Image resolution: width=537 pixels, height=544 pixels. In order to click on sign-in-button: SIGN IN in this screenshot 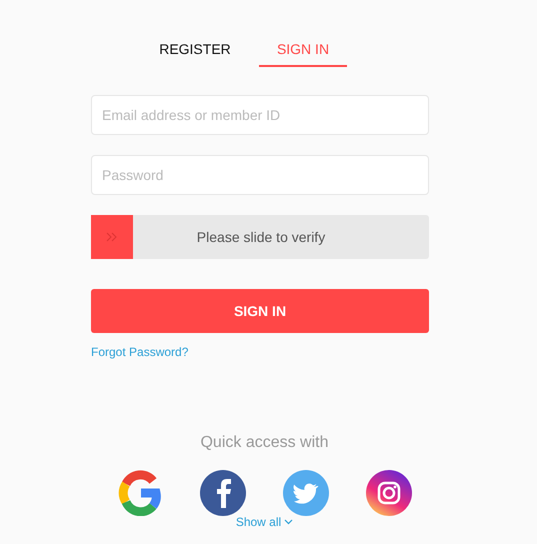, I will do `click(260, 311)`.